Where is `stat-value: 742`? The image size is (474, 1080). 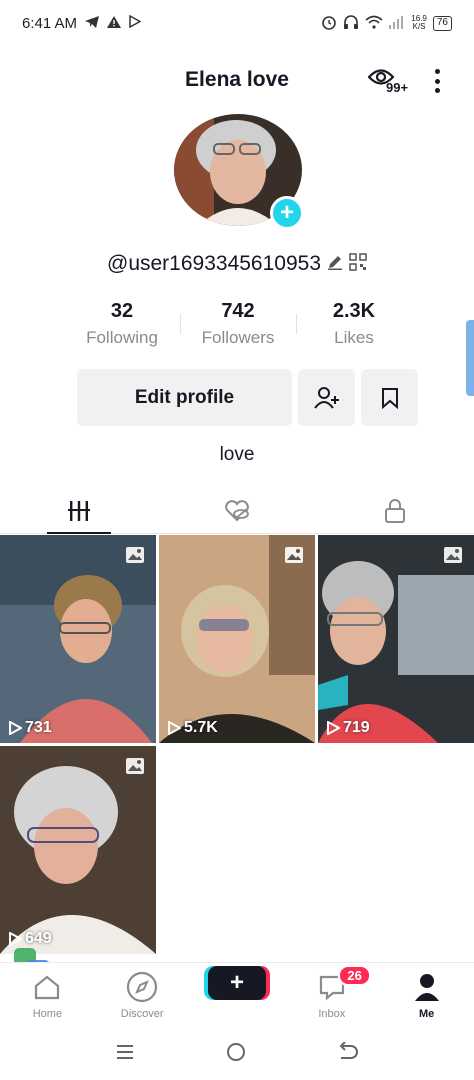 stat-value: 742 is located at coordinates (238, 311).